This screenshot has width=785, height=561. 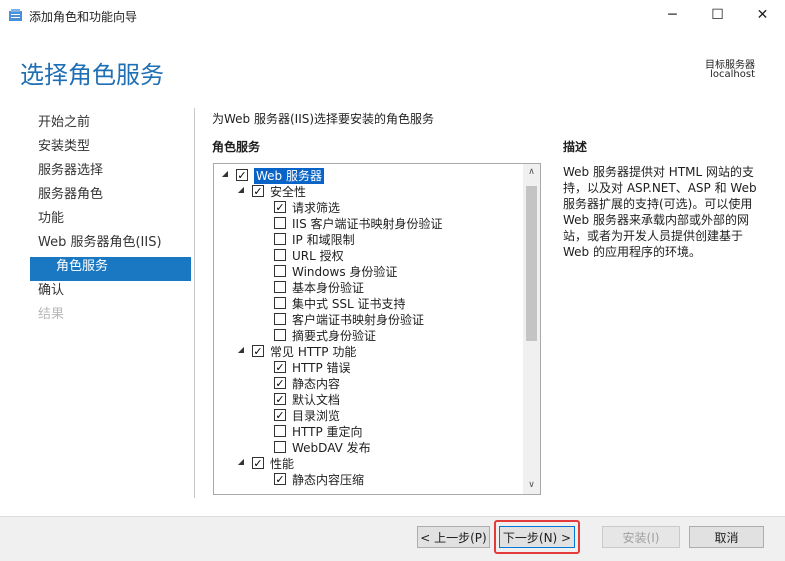 What do you see at coordinates (531, 172) in the screenshot?
I see `scroll-up-icon: ∧` at bounding box center [531, 172].